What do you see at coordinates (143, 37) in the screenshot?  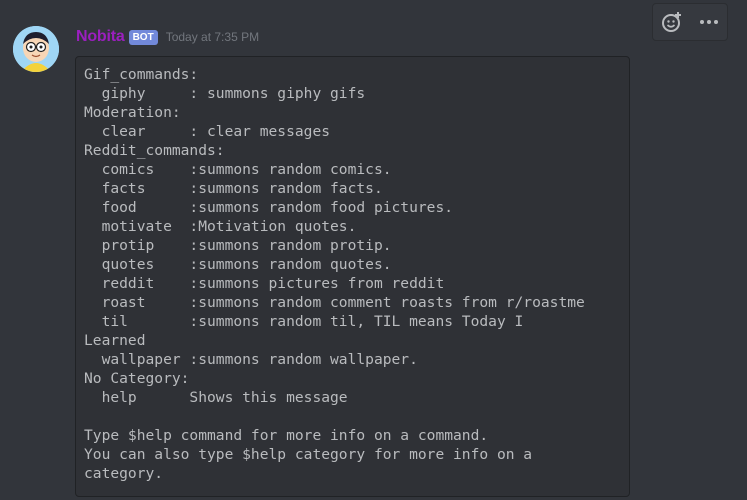 I see `bot-tag: BOT` at bounding box center [143, 37].